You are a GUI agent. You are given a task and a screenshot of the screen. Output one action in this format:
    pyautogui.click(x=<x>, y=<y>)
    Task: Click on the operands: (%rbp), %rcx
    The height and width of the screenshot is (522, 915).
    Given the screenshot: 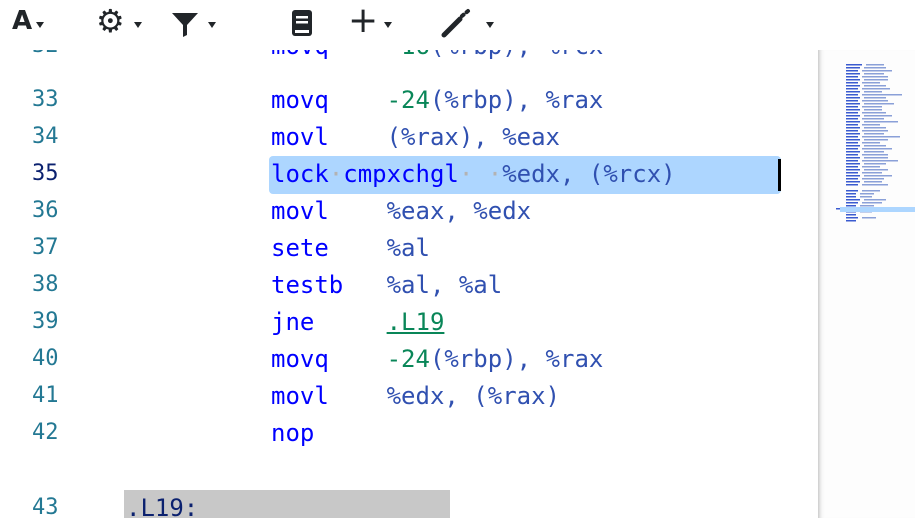 What is the action you would take?
    pyautogui.click(x=516, y=55)
    